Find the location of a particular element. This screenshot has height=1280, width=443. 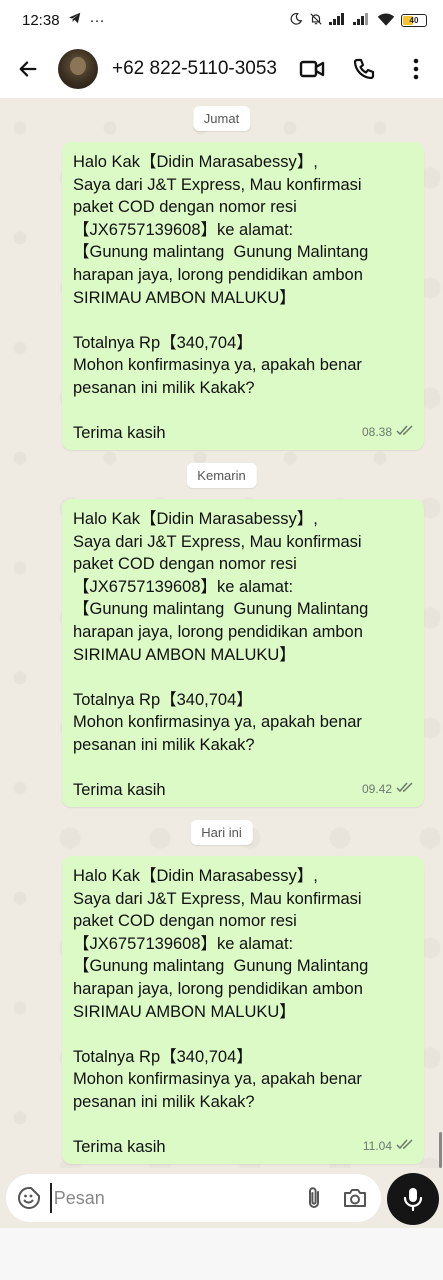

message-meta: 08.38 is located at coordinates (388, 432).